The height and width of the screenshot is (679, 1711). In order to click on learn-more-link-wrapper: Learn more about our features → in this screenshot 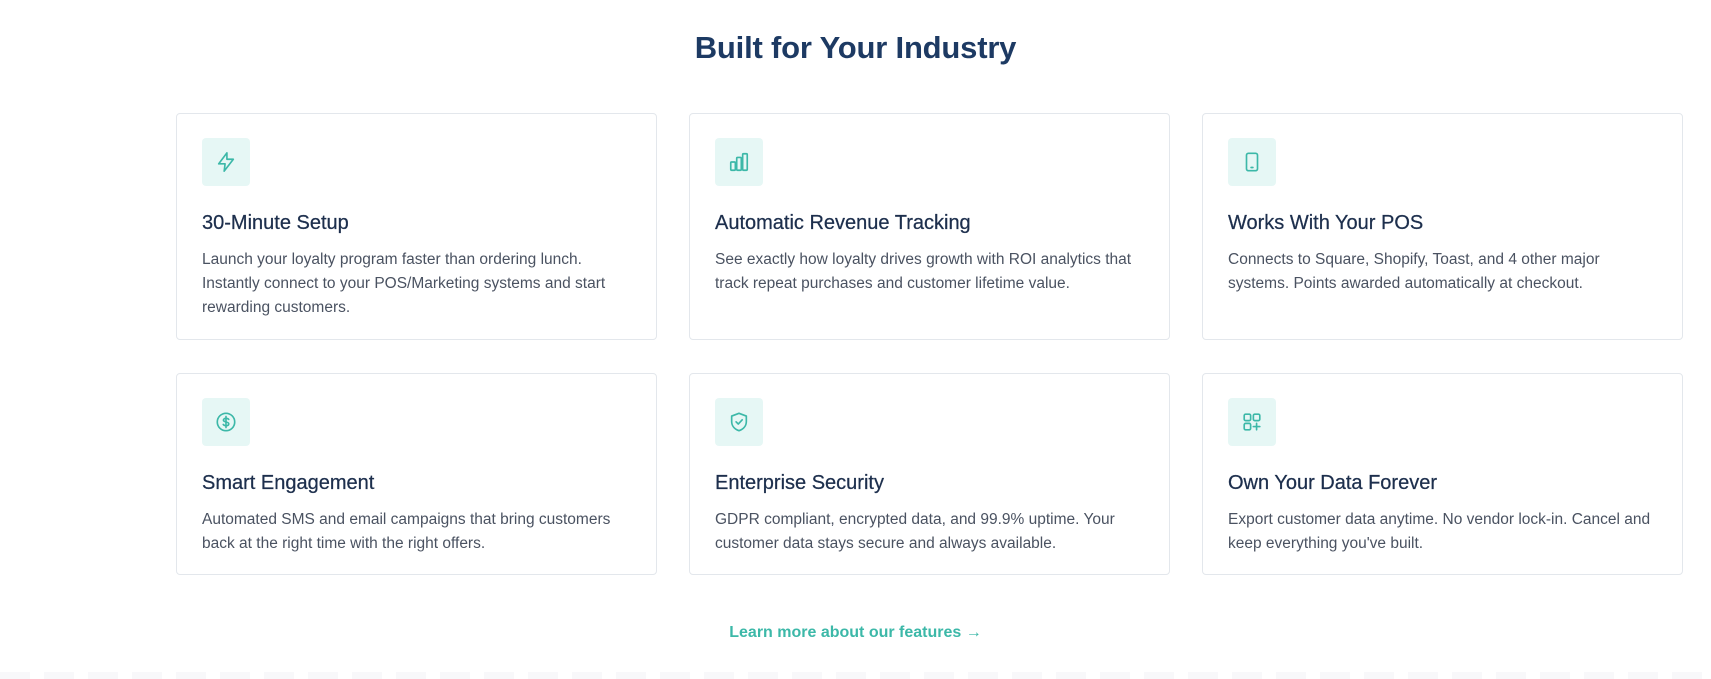, I will do `click(855, 633)`.